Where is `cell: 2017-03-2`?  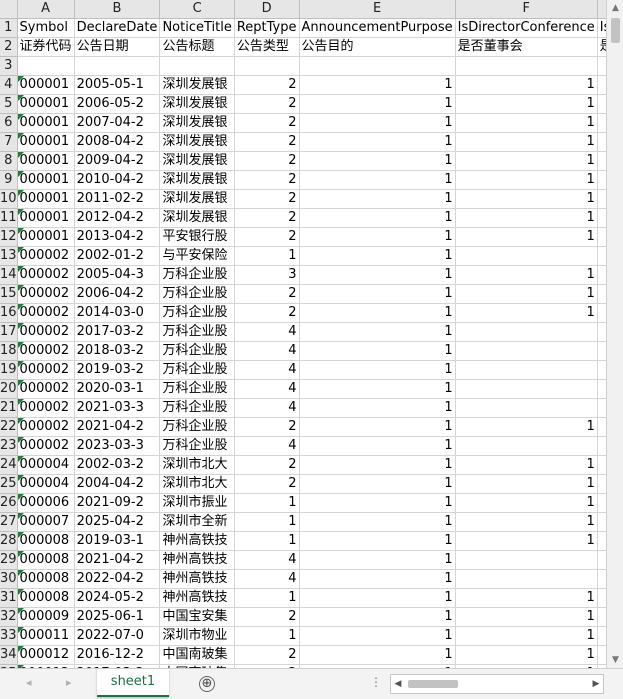
cell: 2017-03-2 is located at coordinates (117, 332).